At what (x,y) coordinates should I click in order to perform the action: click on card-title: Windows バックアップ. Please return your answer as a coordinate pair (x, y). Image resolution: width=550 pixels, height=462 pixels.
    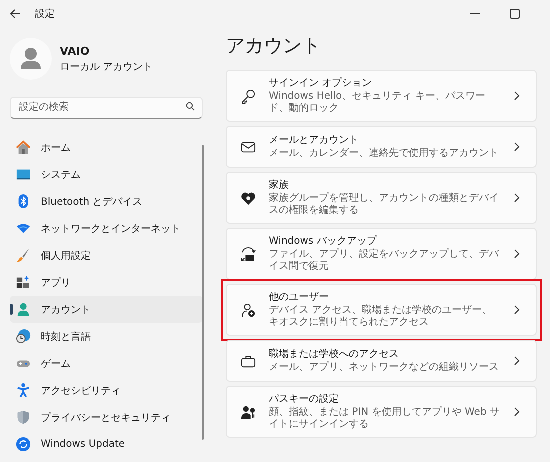
    Looking at the image, I should click on (323, 241).